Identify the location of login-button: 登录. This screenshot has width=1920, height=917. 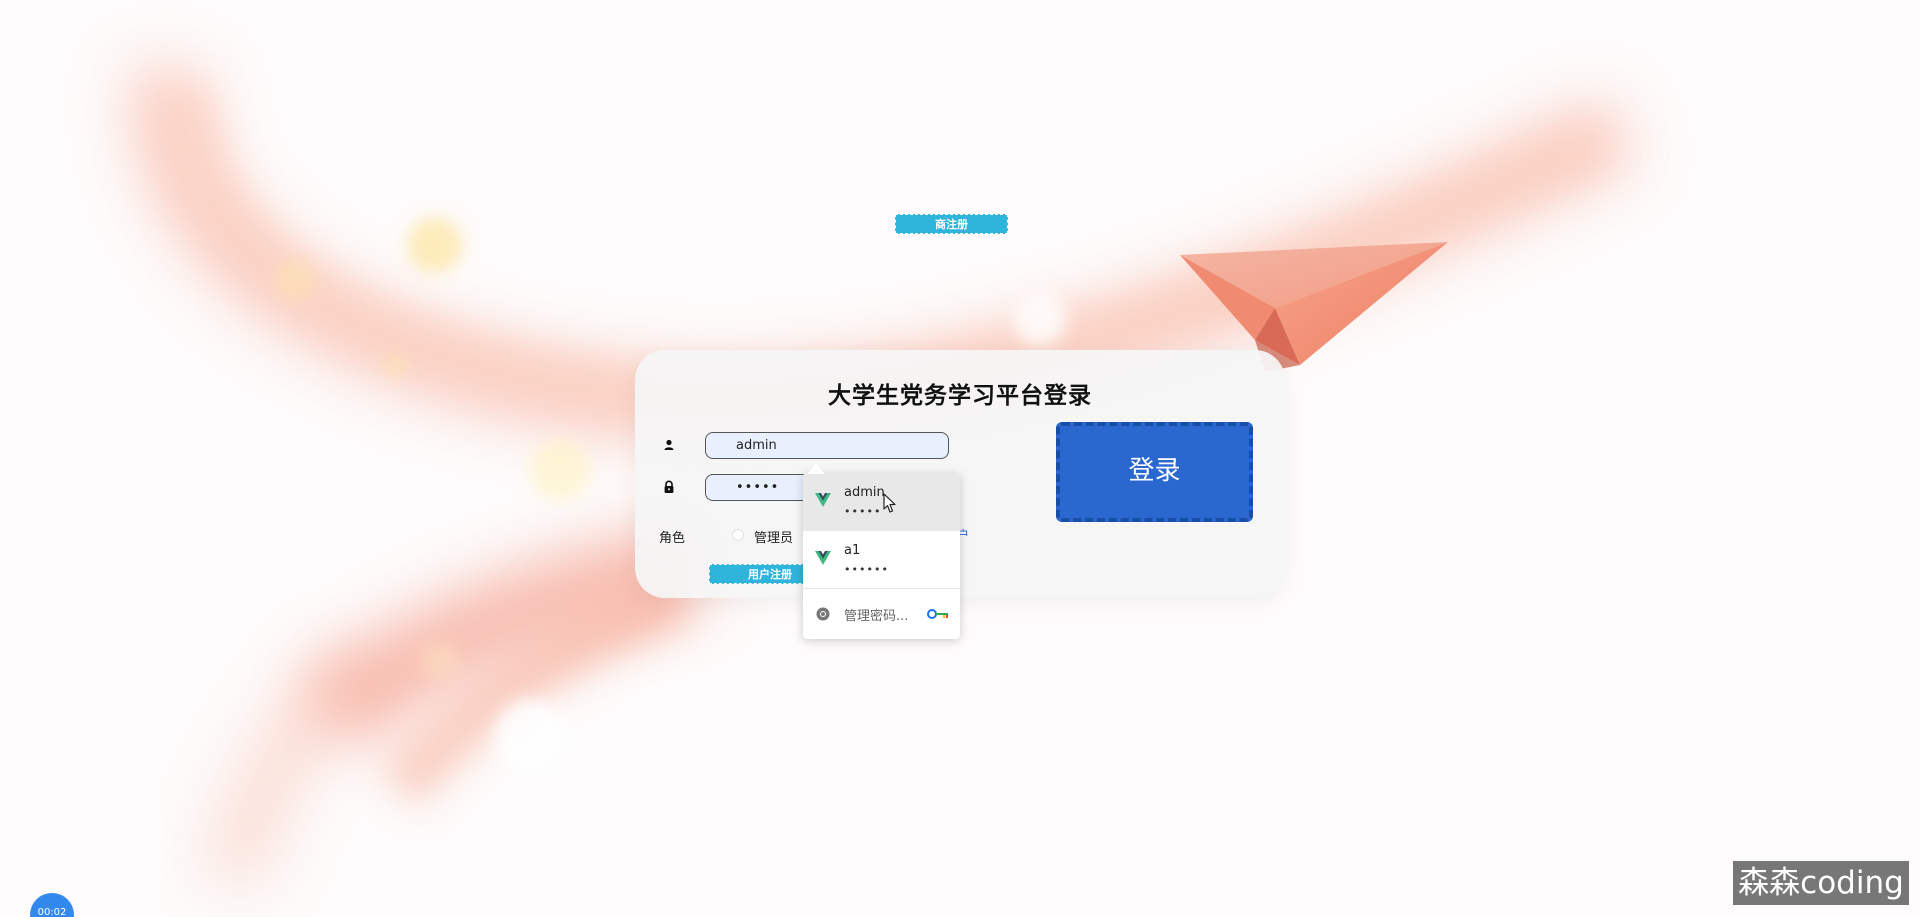
(1154, 472).